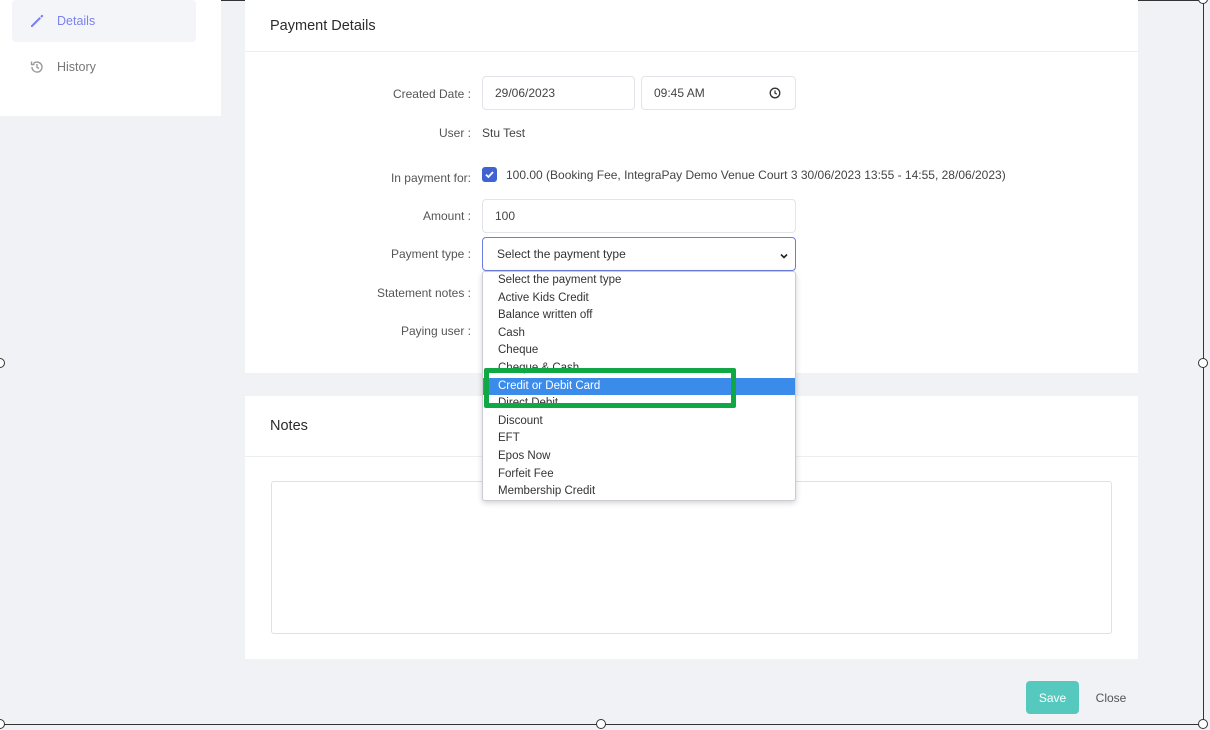 The image size is (1210, 730). What do you see at coordinates (423, 293) in the screenshot?
I see `statement-notes-label: Statement notes :` at bounding box center [423, 293].